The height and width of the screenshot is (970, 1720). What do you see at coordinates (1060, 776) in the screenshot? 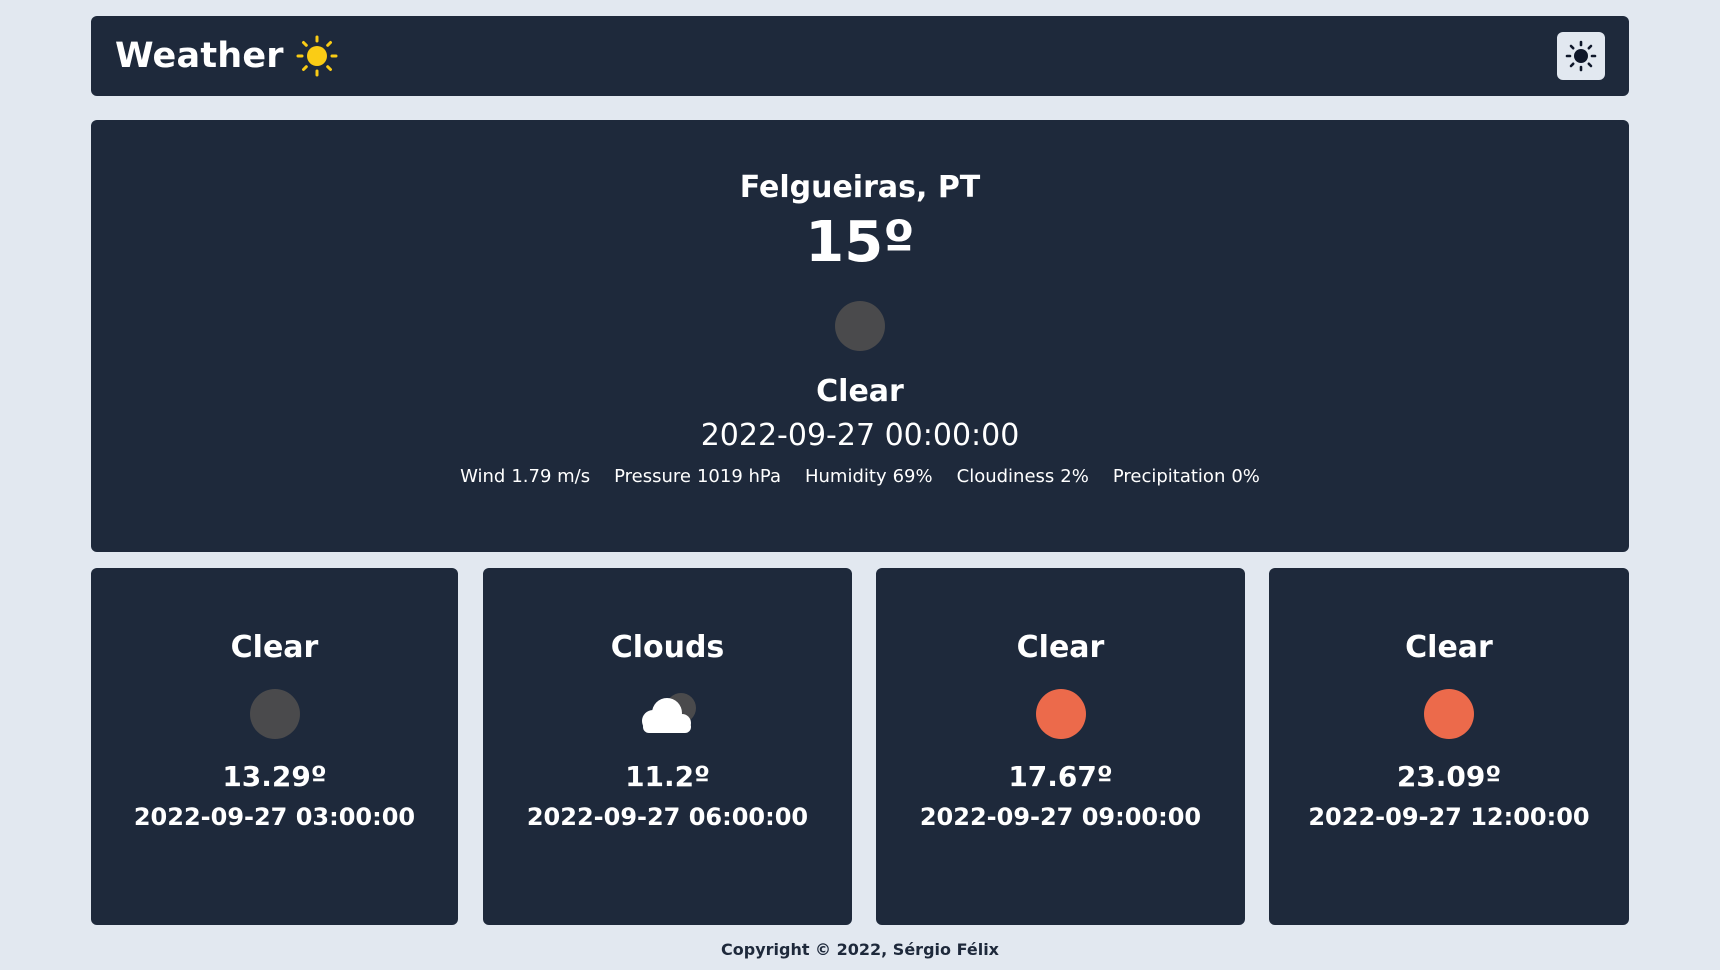
I see `forecast-temperature: 17.67º` at bounding box center [1060, 776].